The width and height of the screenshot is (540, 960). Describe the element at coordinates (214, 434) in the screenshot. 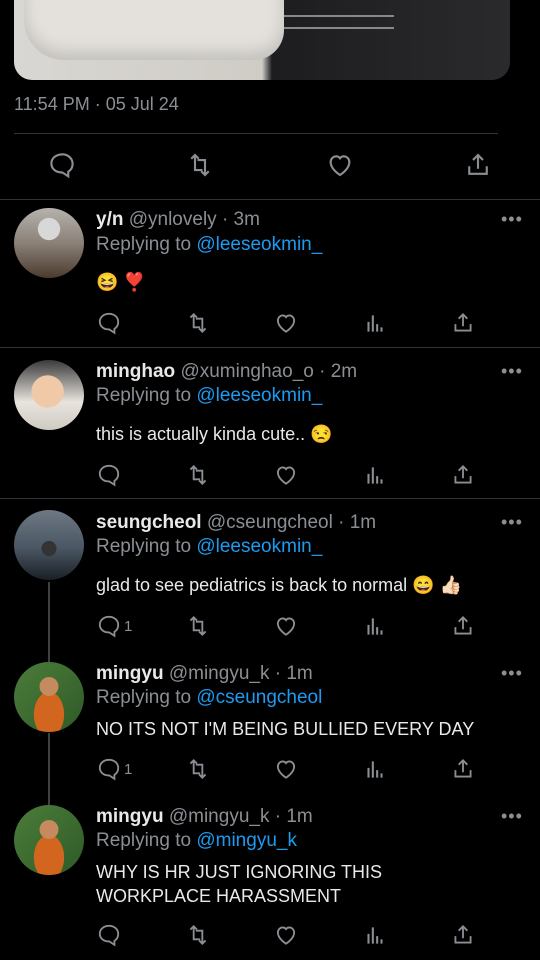

I see `reply-text: this is actually kinda cute.. 😒` at that location.